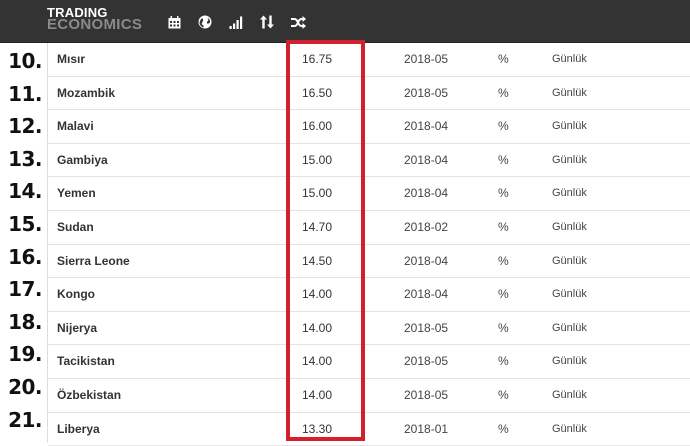 This screenshot has width=690, height=446. Describe the element at coordinates (76, 193) in the screenshot. I see `country-link: Yemen` at that location.